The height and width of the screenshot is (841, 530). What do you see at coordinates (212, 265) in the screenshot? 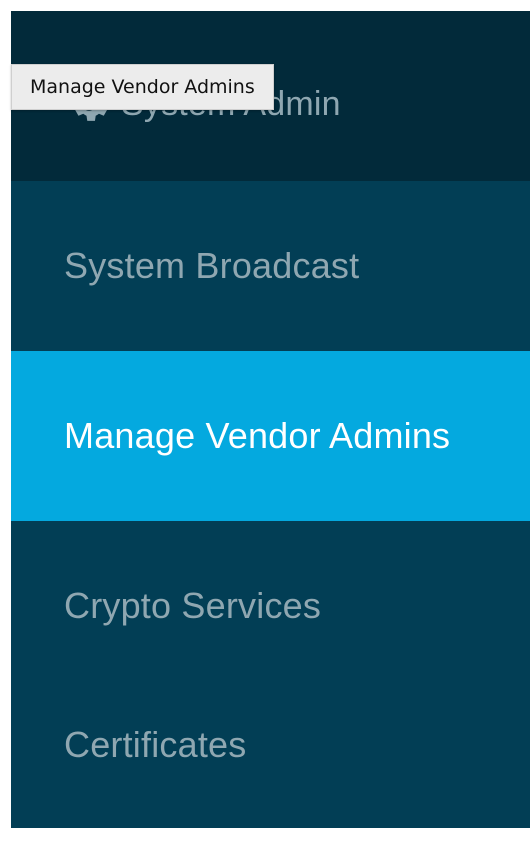
I see `sidebar-item-label: System Broadcast` at bounding box center [212, 265].